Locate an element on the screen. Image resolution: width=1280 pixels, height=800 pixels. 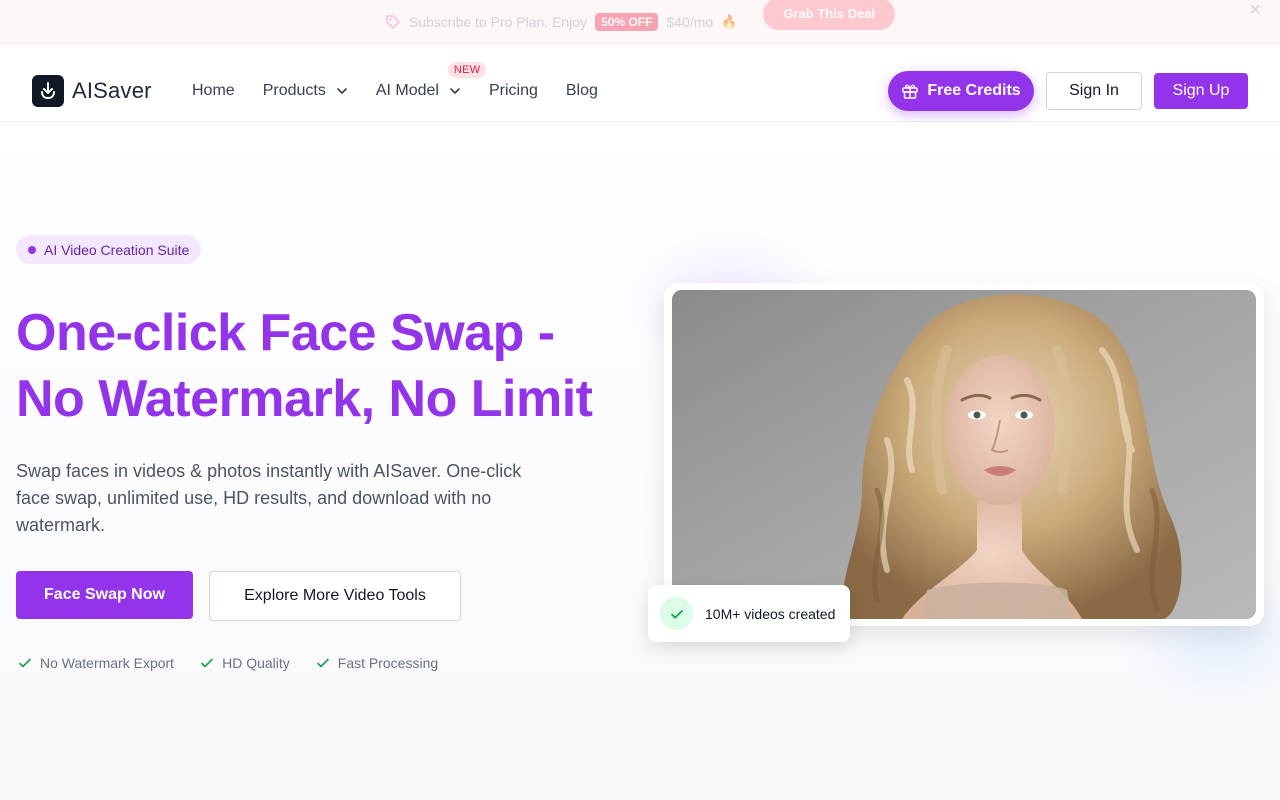
feature-item: HD Quality is located at coordinates (245, 663).